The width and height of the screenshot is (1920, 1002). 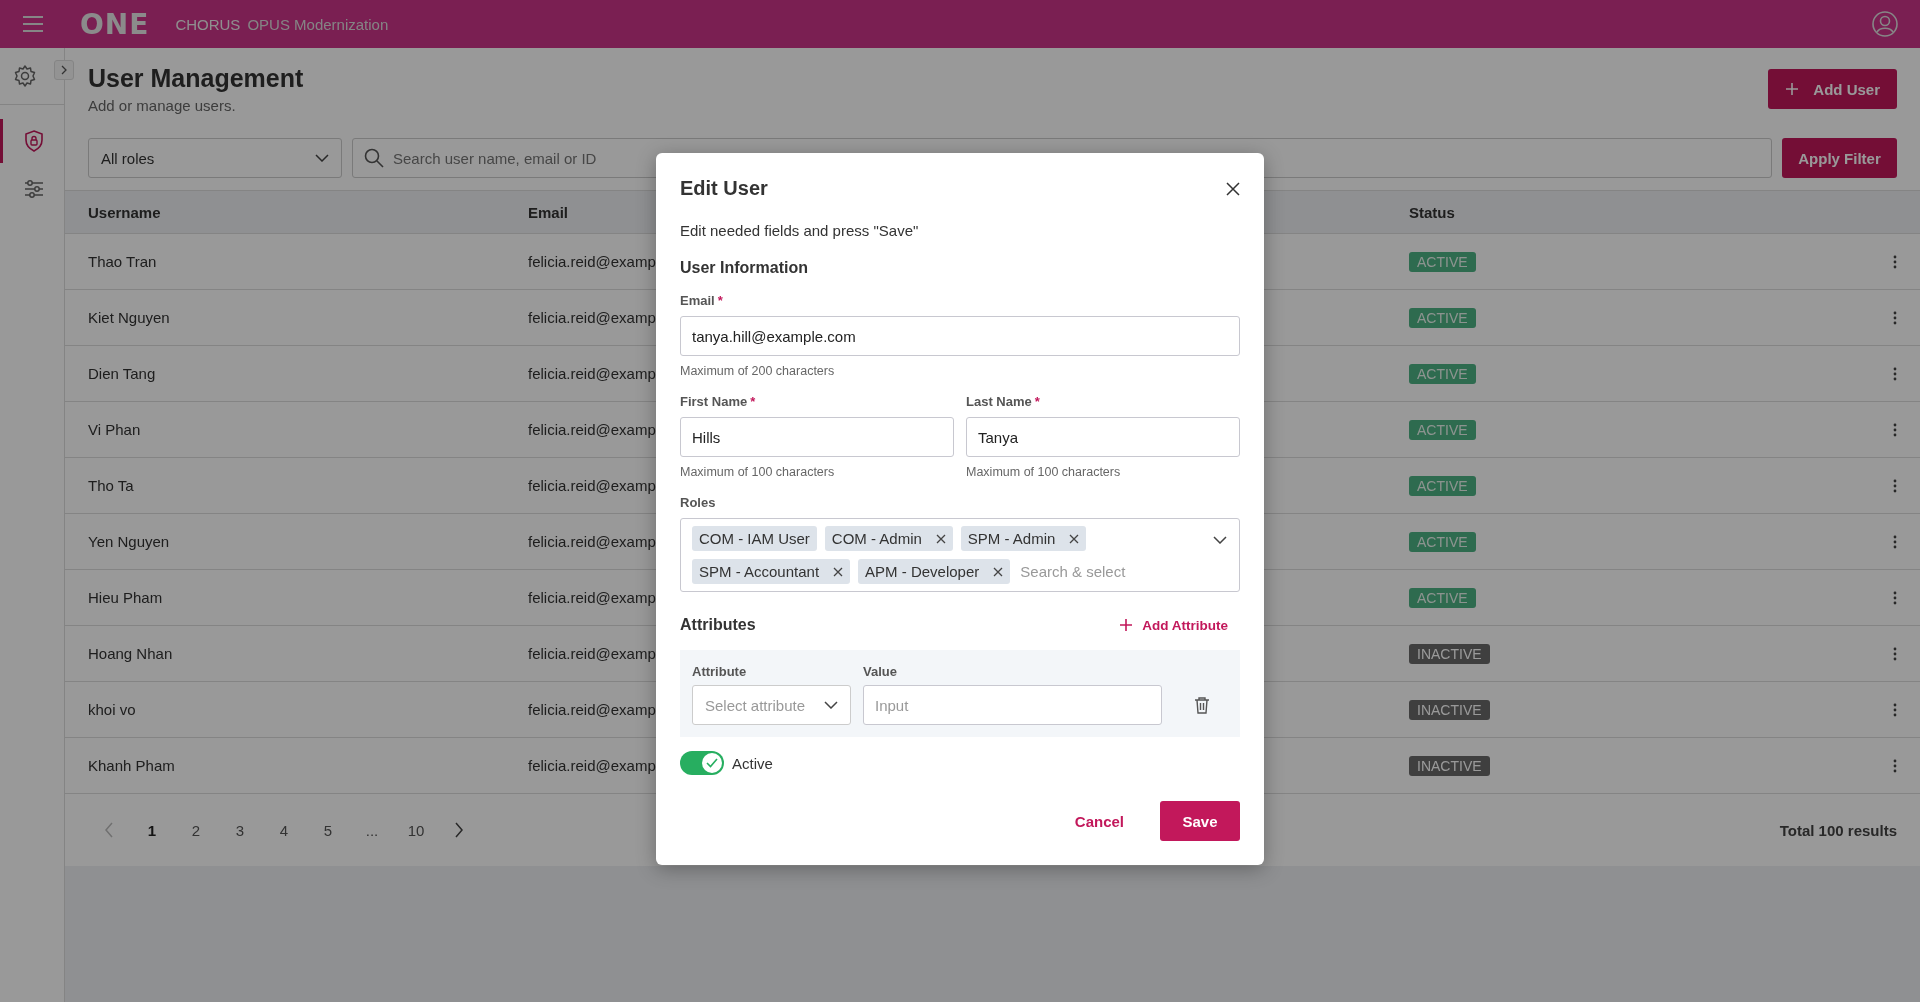 I want to click on shield-lock-icon, so click(x=33, y=141).